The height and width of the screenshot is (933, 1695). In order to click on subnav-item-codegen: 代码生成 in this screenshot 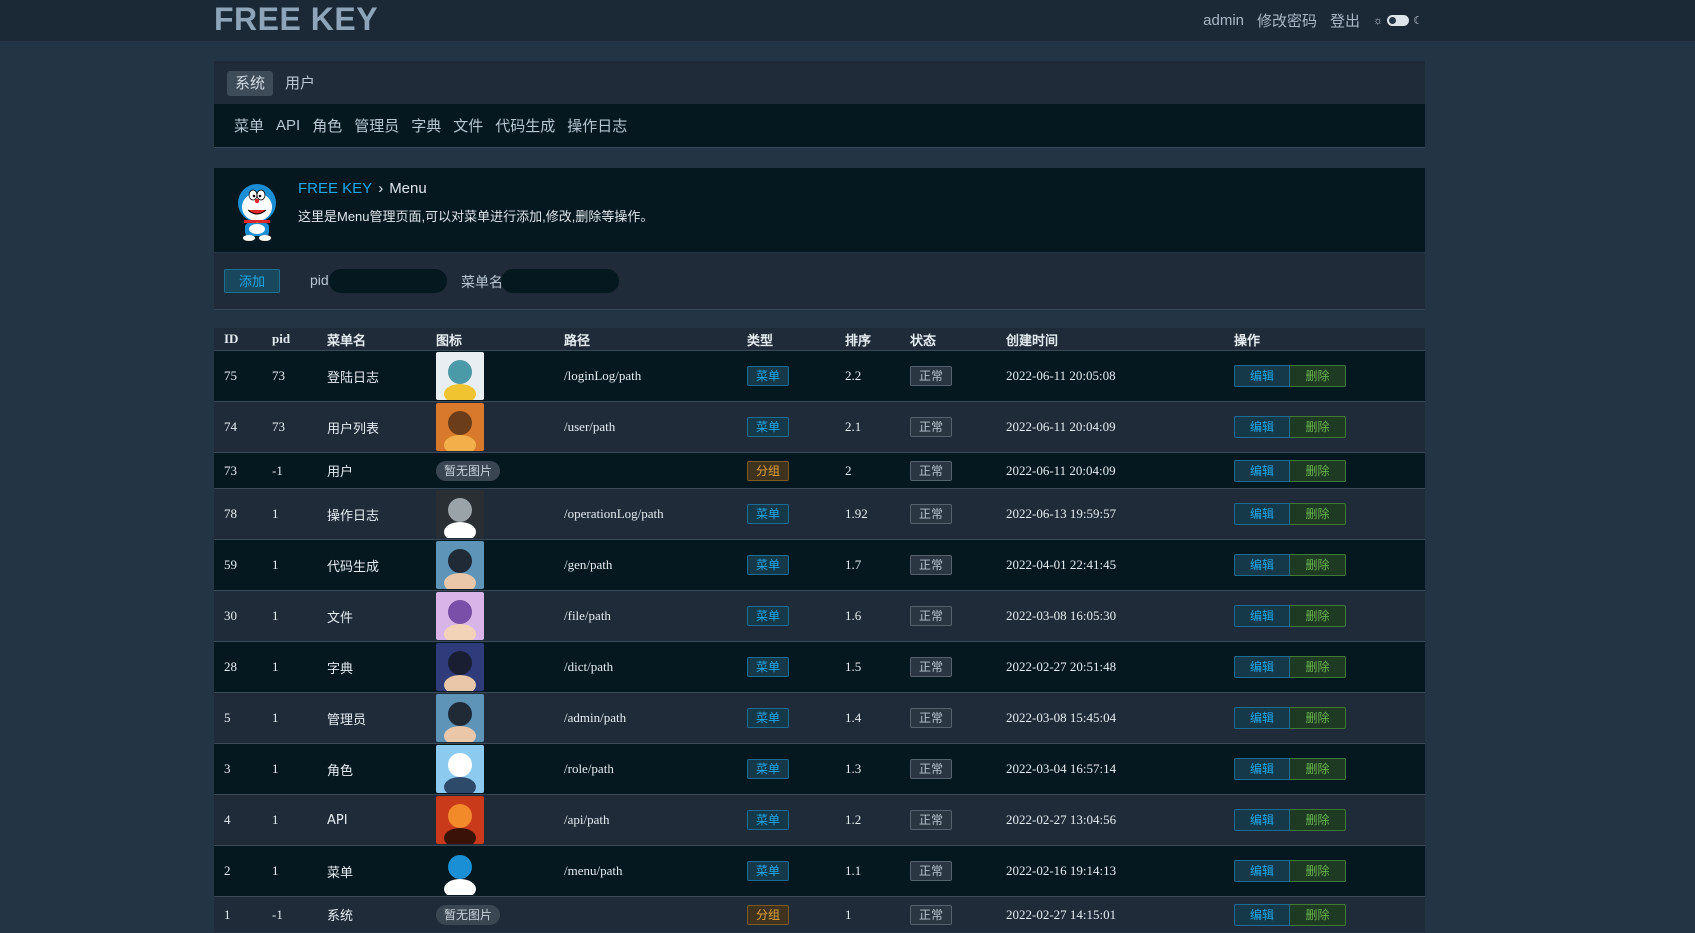, I will do `click(525, 125)`.